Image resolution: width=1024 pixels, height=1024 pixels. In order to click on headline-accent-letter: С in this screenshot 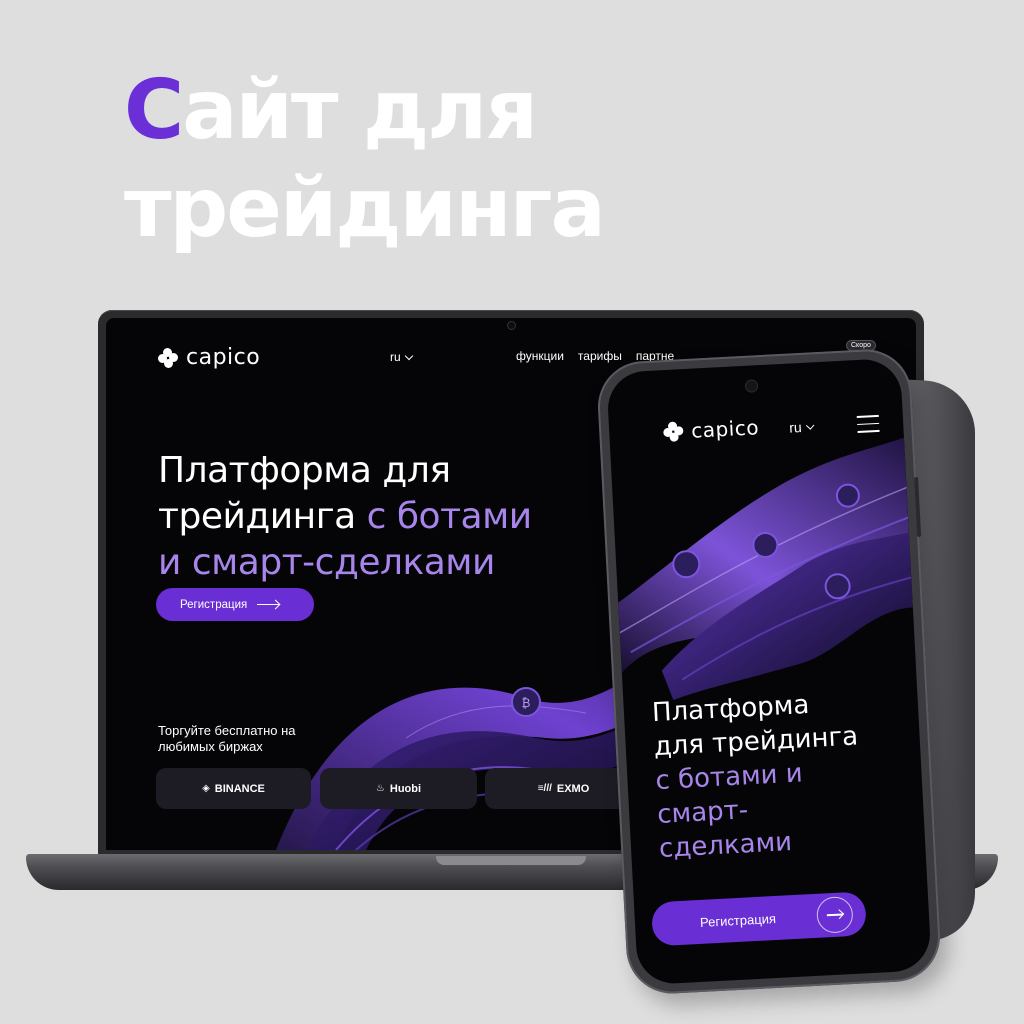, I will do `click(154, 110)`.